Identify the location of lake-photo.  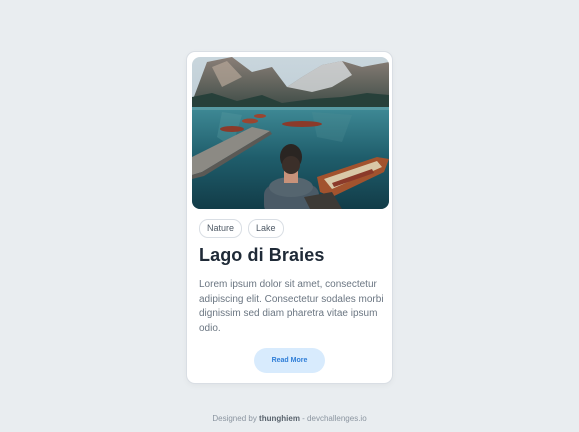
(290, 133).